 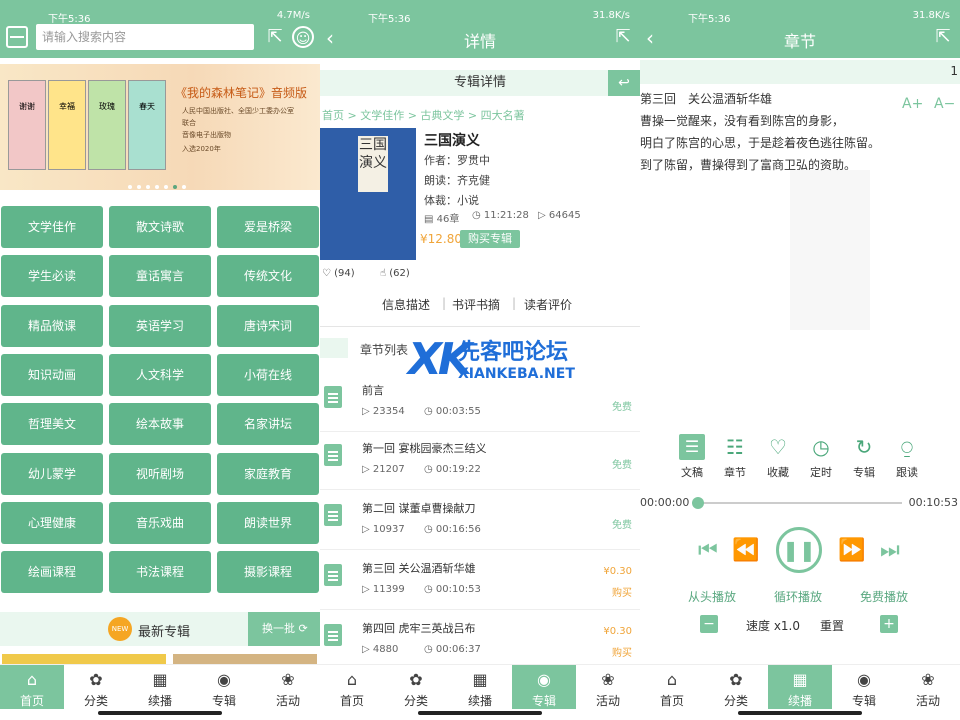 I want to click on category-tile: 传统文化, so click(x=268, y=276).